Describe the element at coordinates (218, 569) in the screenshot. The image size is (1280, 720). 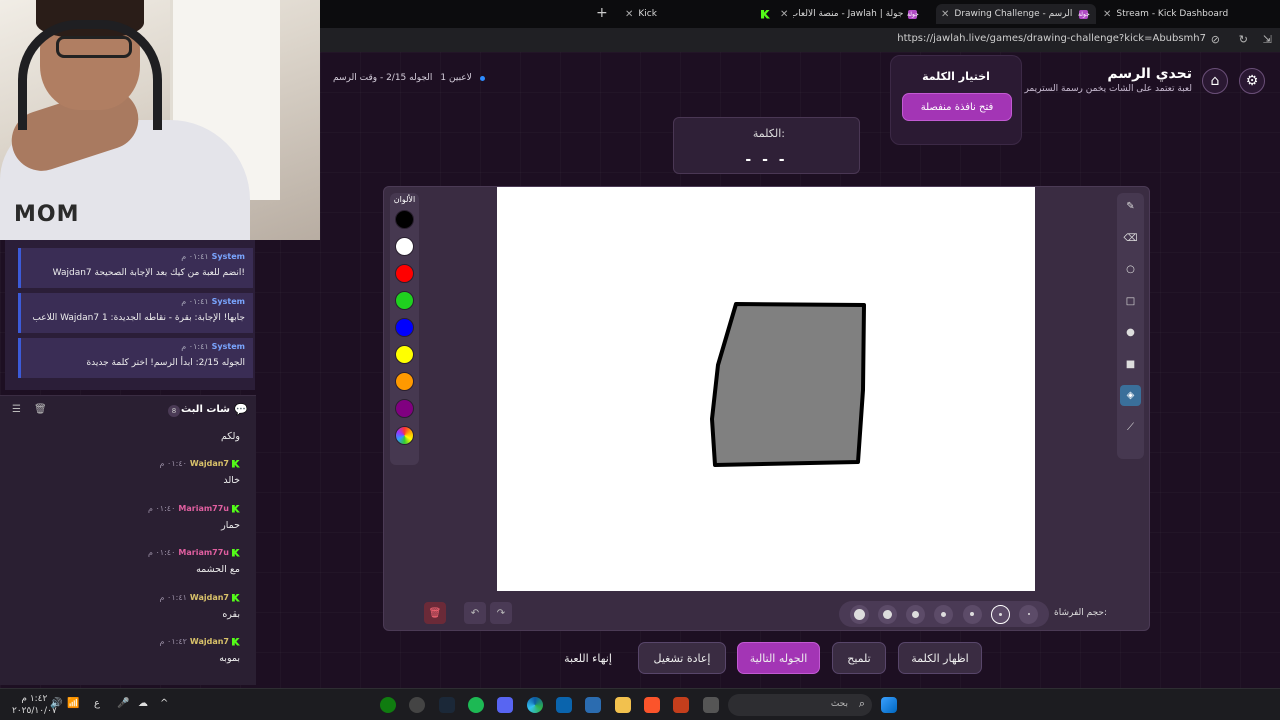
I see `message-text: مع الحشمه` at that location.